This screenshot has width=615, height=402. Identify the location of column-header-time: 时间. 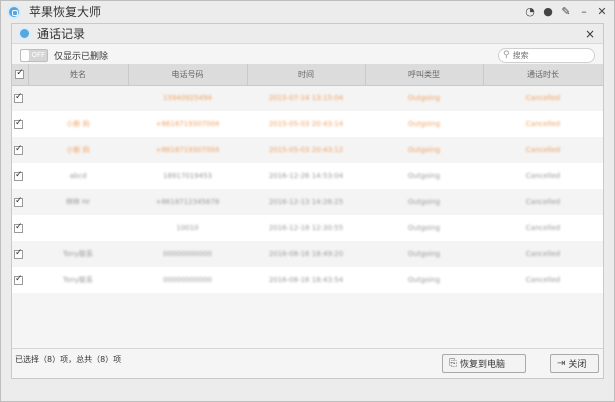
(306, 75).